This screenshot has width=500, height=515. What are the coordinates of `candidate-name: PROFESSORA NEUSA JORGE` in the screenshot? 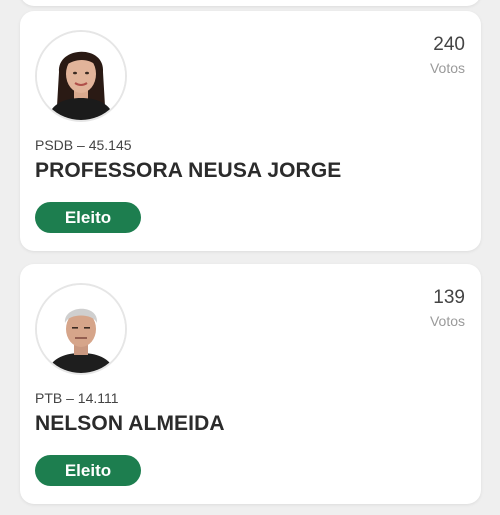 It's located at (188, 170).